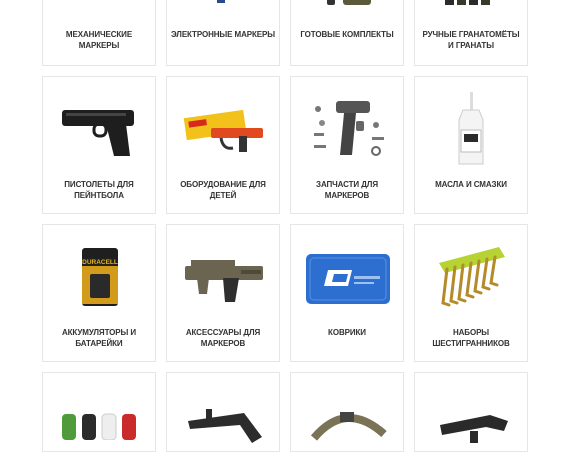 This screenshot has width=574, height=462. I want to click on category-card-grenades: РУЧНЫЕ ГРАНАТОМЁТЫ И ГРАНАТЫ, so click(471, 33).